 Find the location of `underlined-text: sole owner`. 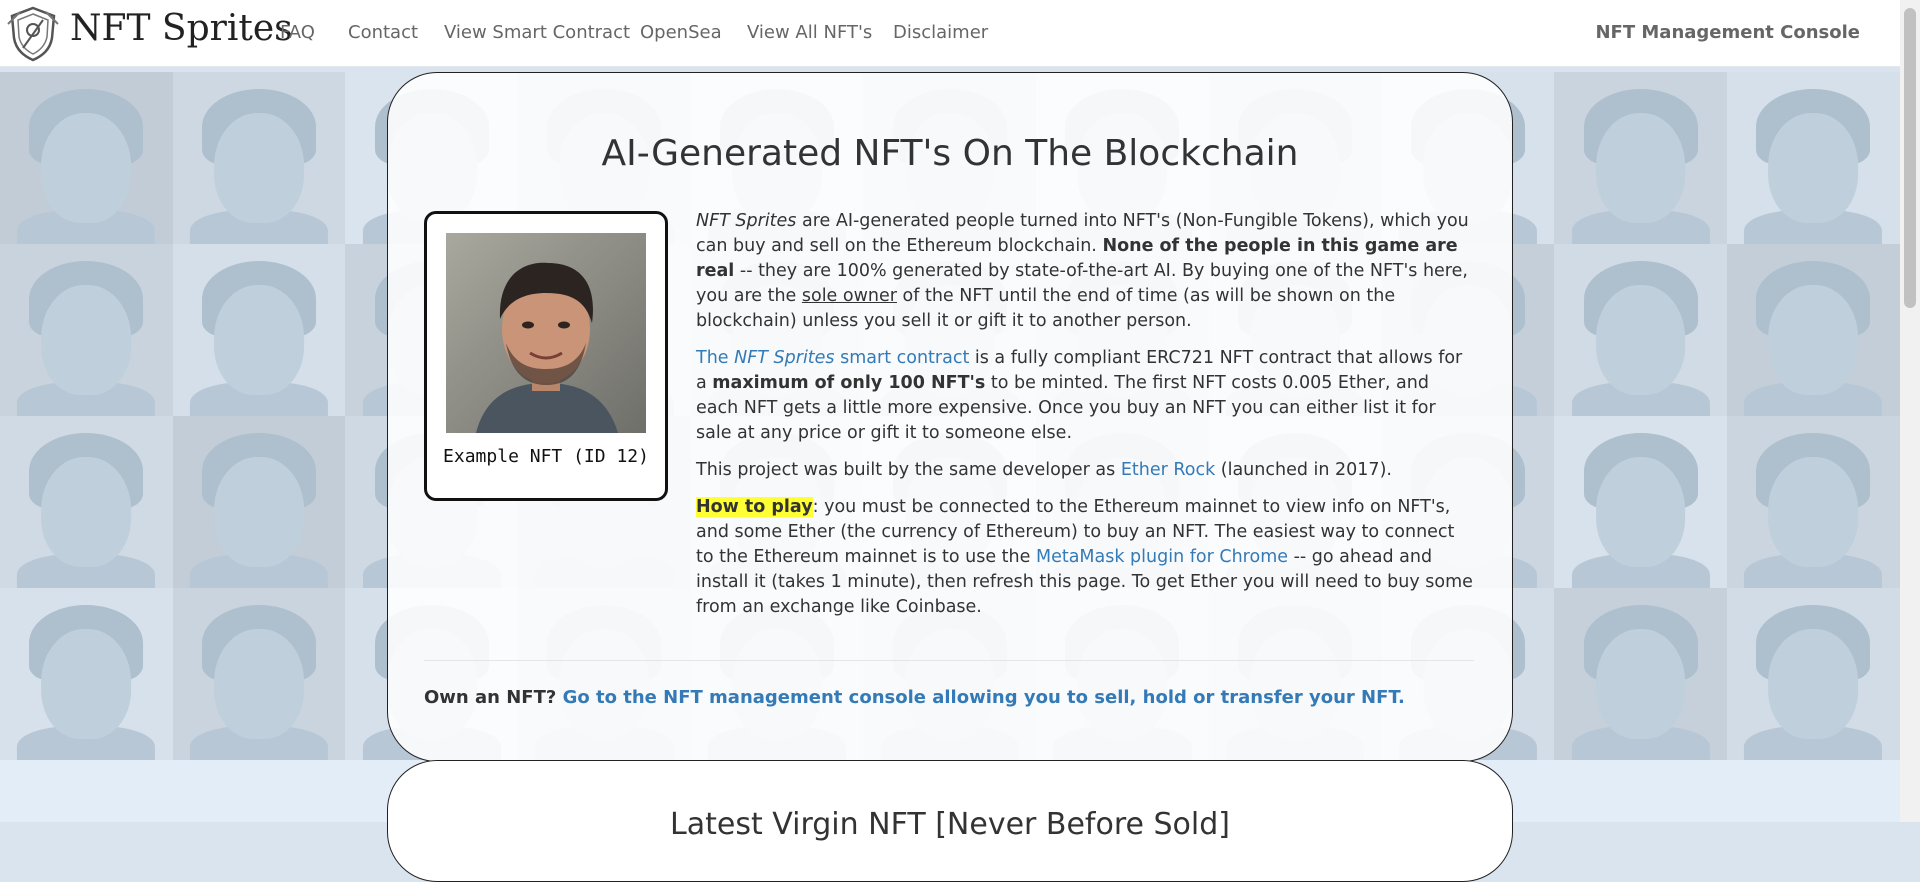

underlined-text: sole owner is located at coordinates (849, 296).